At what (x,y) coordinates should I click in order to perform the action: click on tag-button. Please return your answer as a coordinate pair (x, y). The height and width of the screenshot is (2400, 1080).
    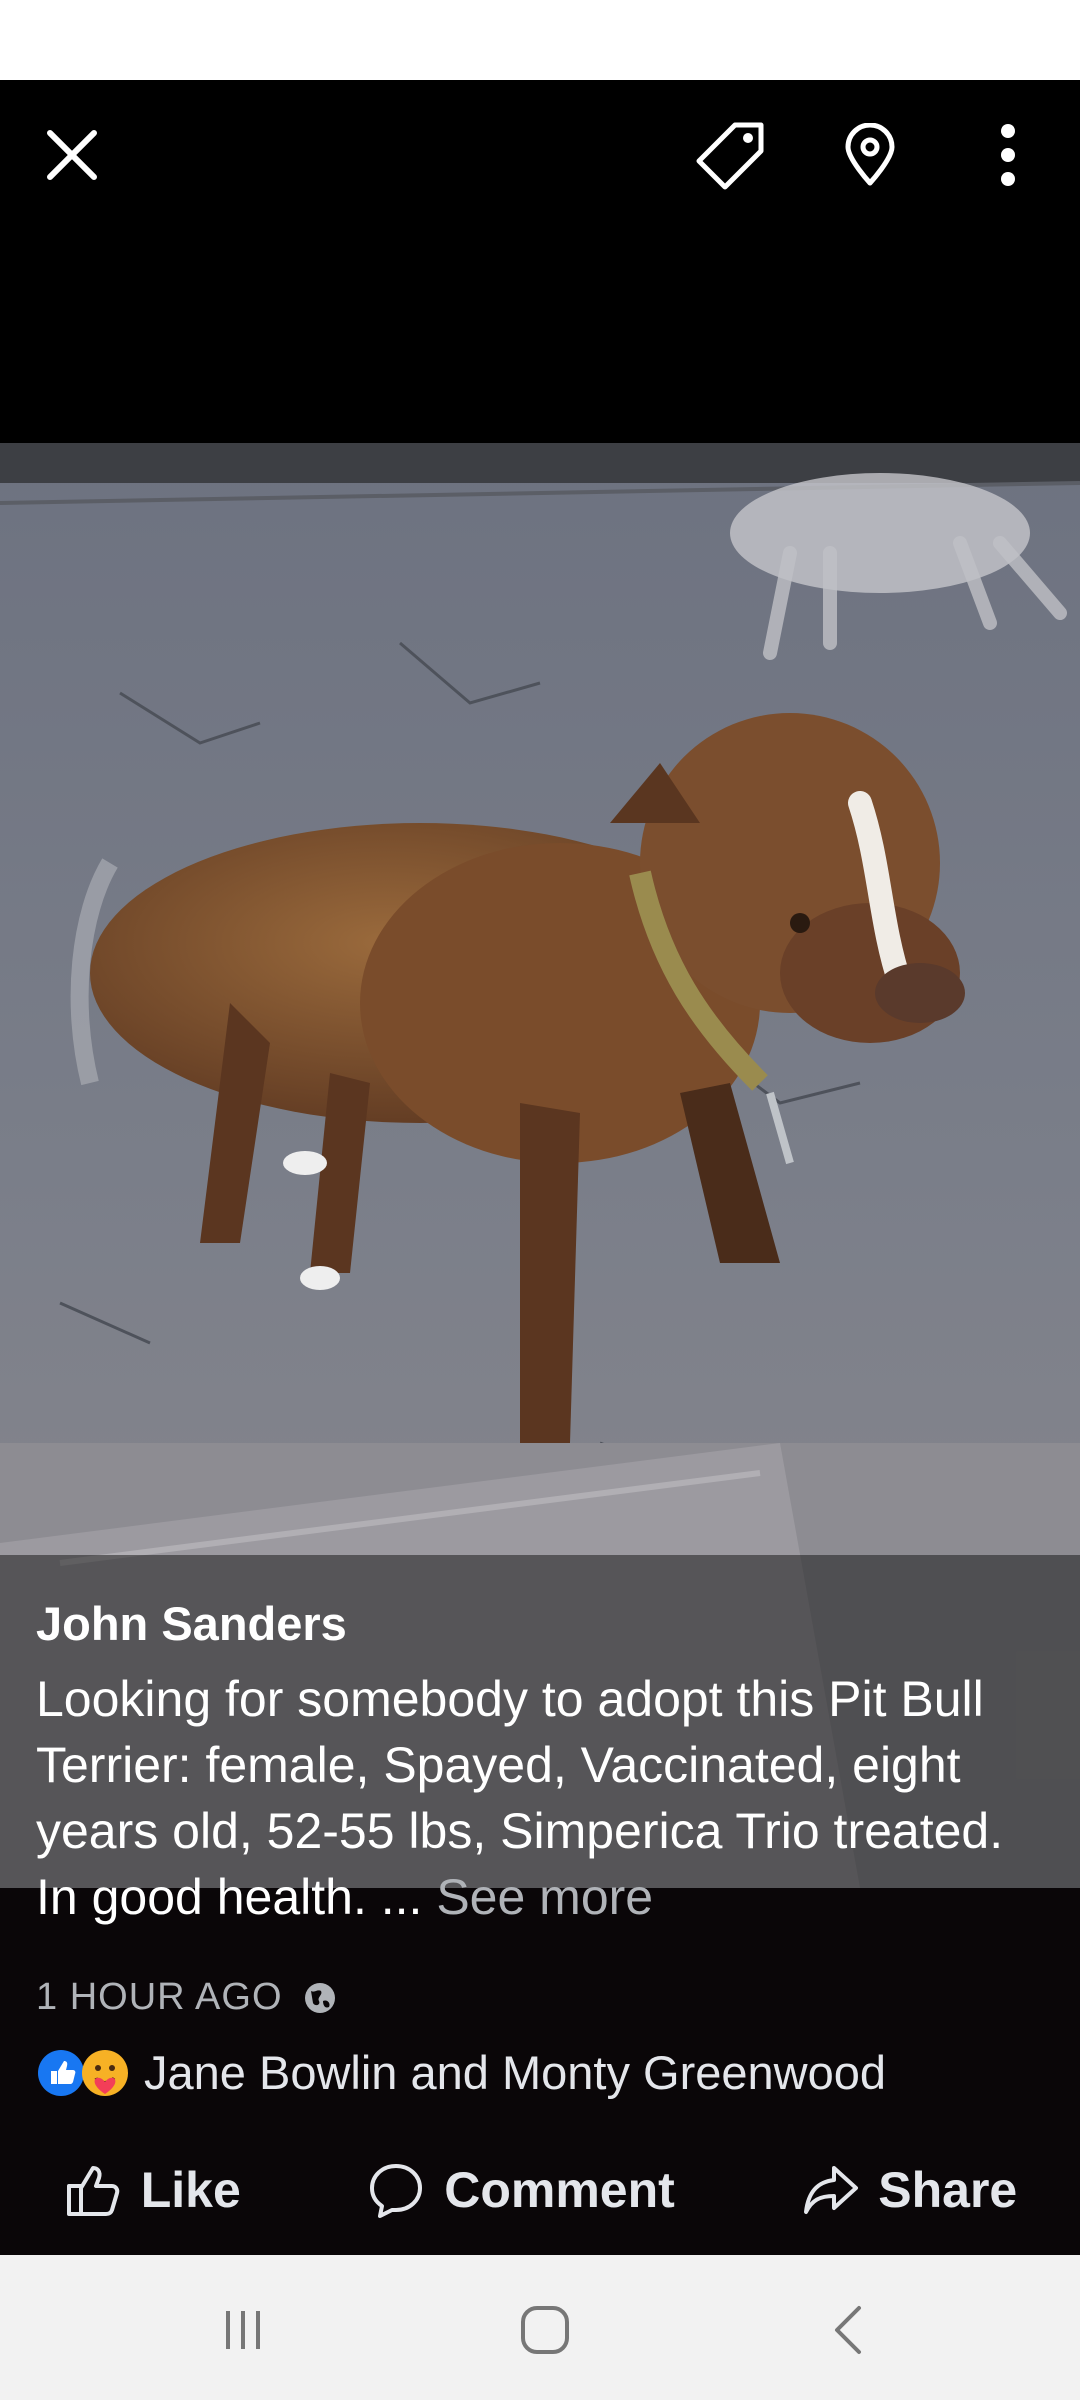
    Looking at the image, I should click on (731, 155).